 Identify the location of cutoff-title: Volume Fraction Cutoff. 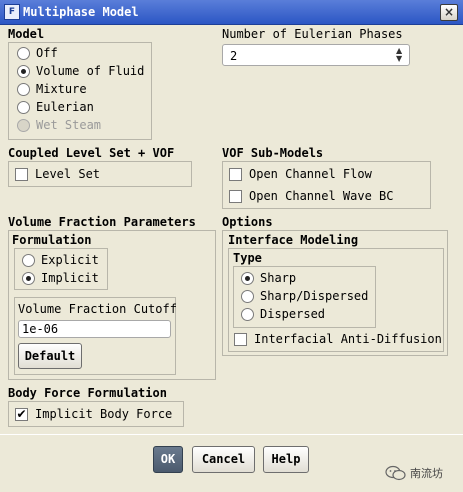
(97, 309).